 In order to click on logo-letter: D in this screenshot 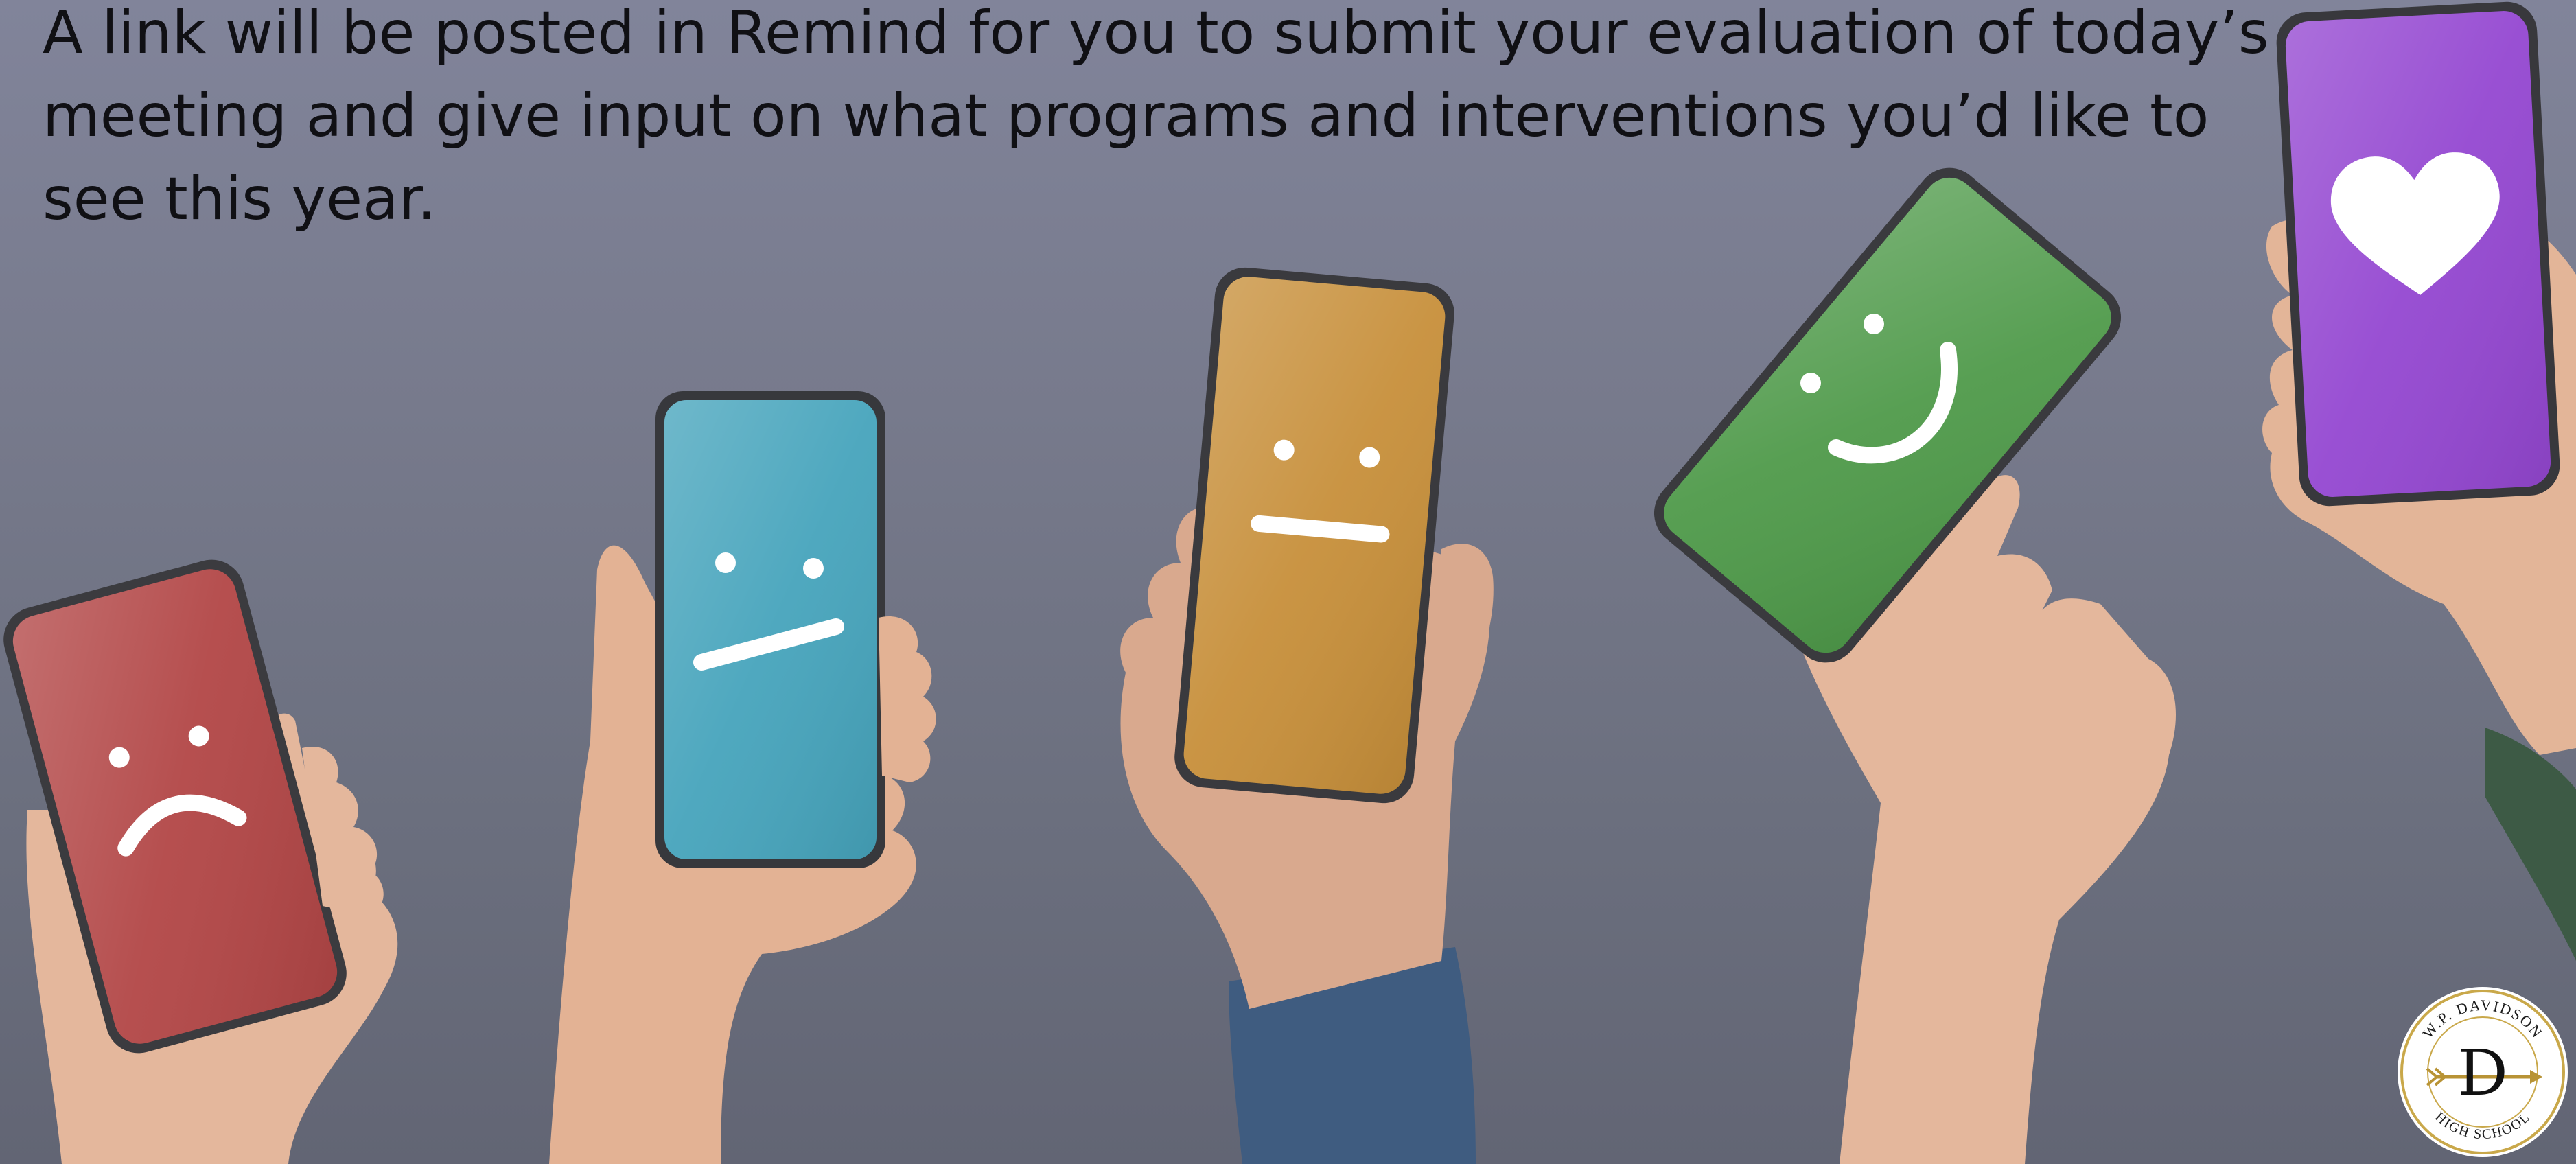, I will do `click(2482, 1073)`.